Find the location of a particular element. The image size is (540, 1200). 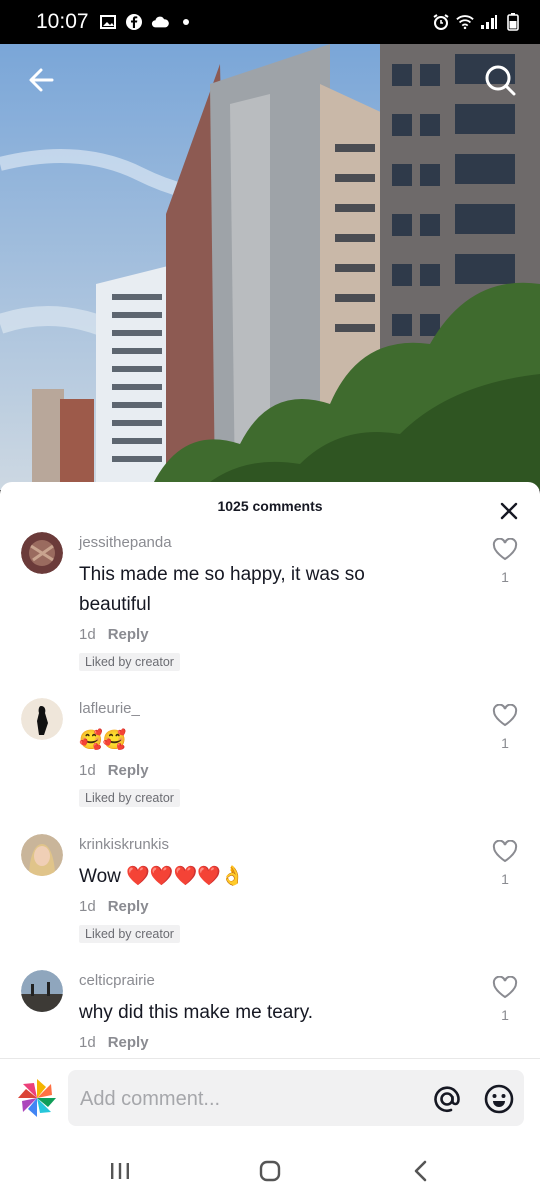

home-button is located at coordinates (270, 1171).